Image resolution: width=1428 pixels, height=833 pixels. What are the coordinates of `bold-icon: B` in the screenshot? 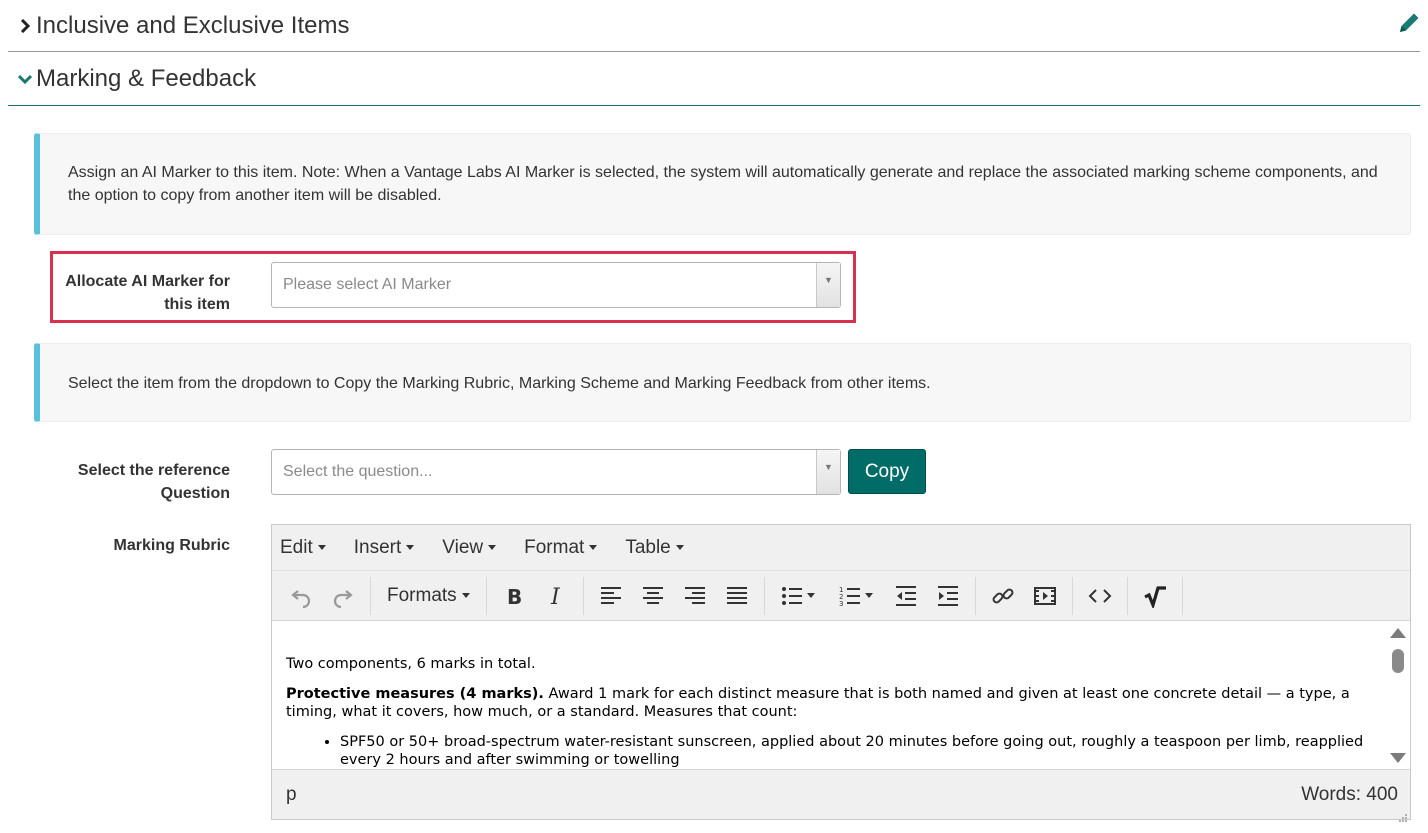 It's located at (514, 596).